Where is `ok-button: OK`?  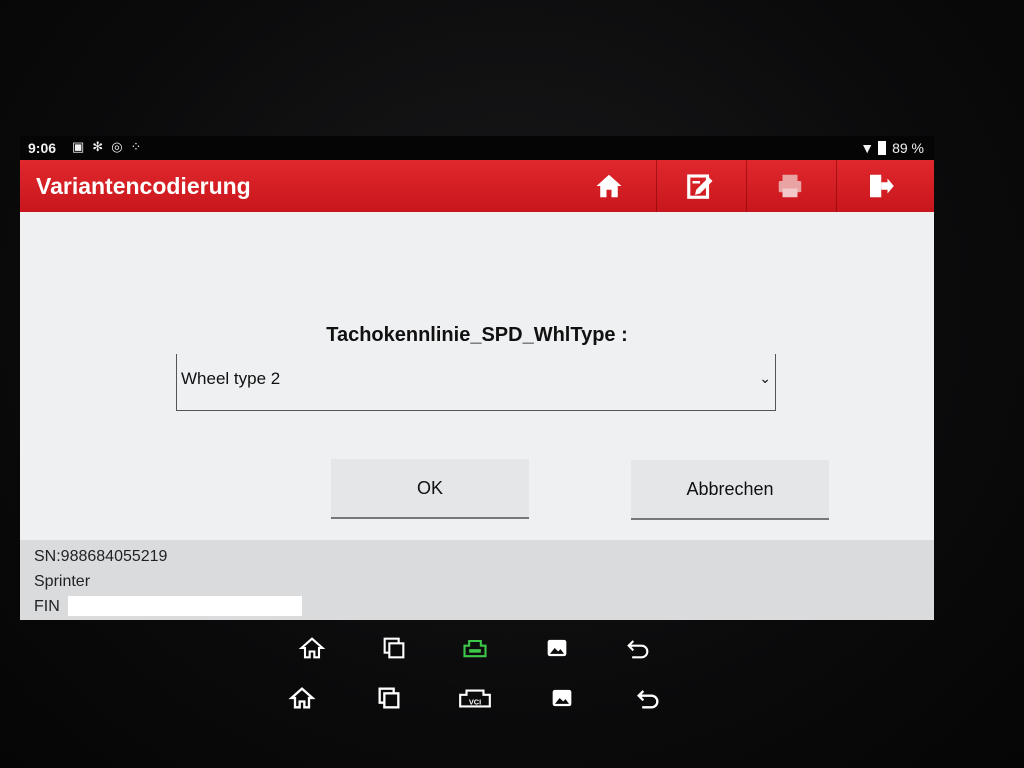 ok-button: OK is located at coordinates (430, 489).